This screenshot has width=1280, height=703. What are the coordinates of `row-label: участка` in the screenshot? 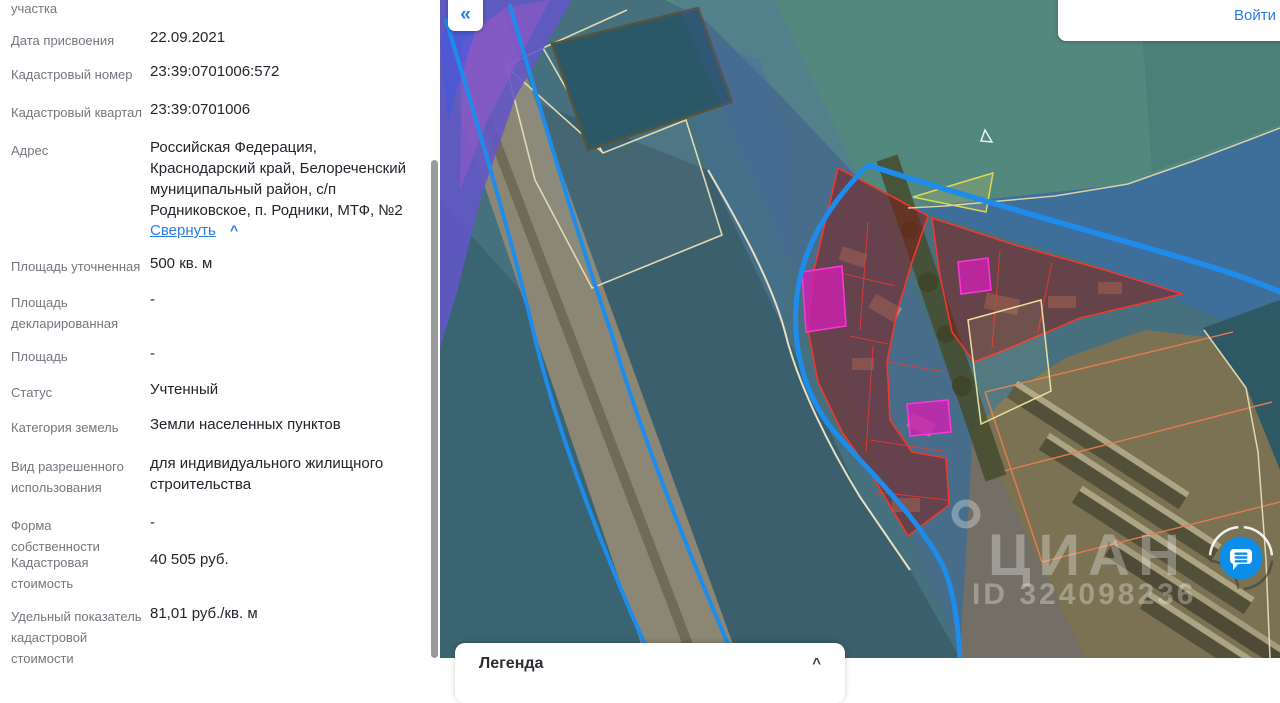 It's located at (34, 8).